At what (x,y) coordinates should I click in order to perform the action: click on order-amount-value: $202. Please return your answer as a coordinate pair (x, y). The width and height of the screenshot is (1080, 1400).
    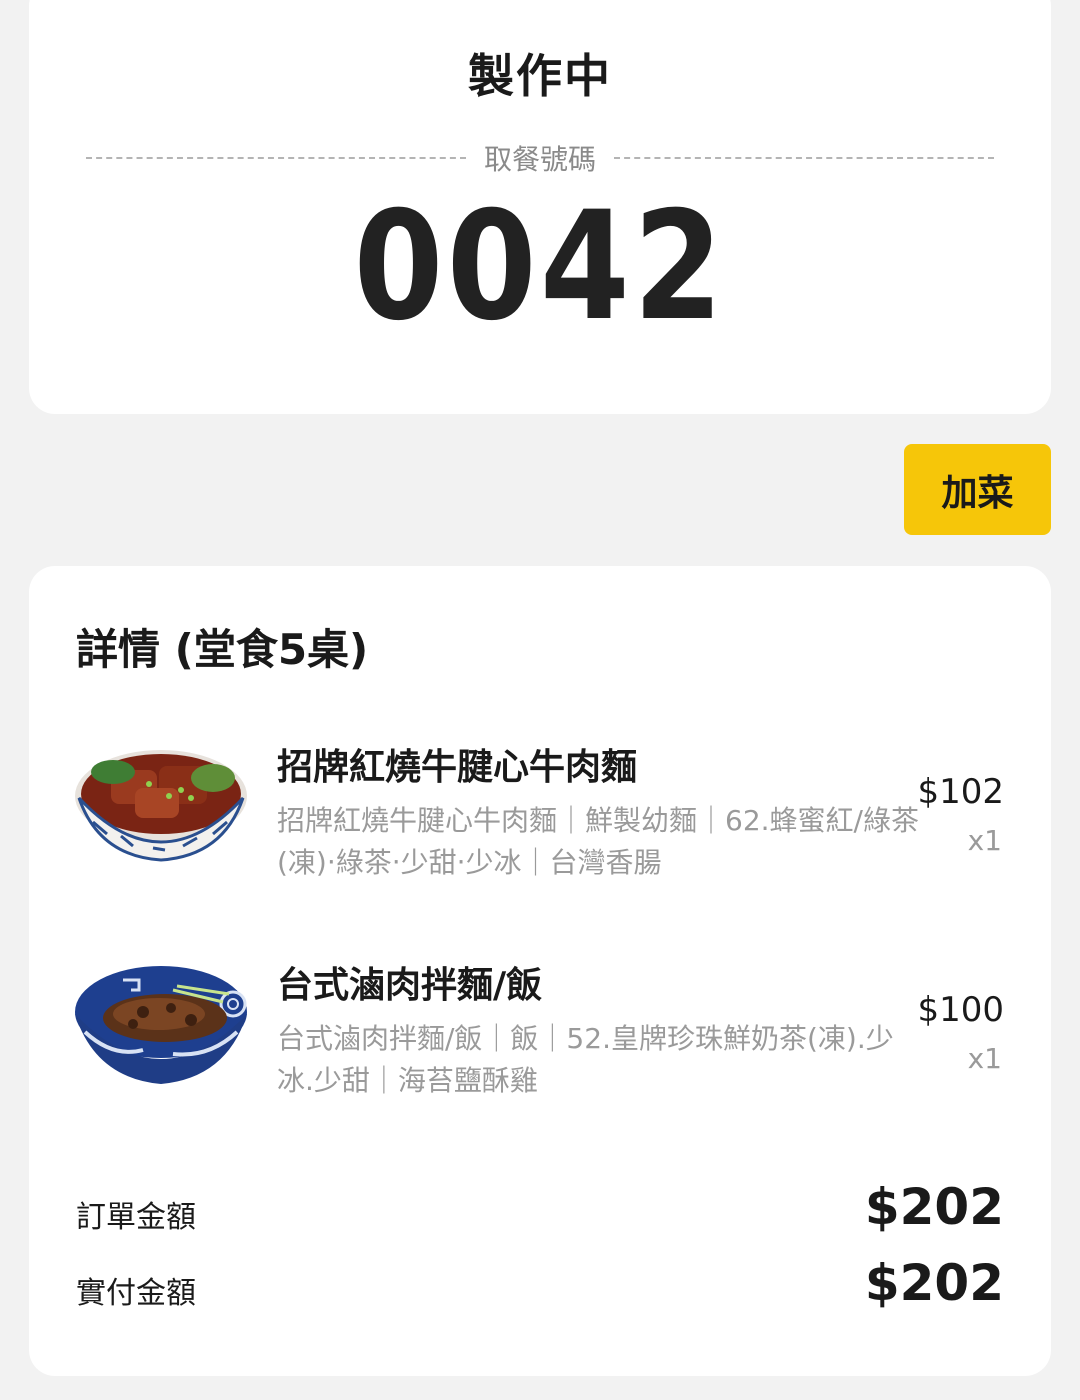
    Looking at the image, I should click on (934, 1207).